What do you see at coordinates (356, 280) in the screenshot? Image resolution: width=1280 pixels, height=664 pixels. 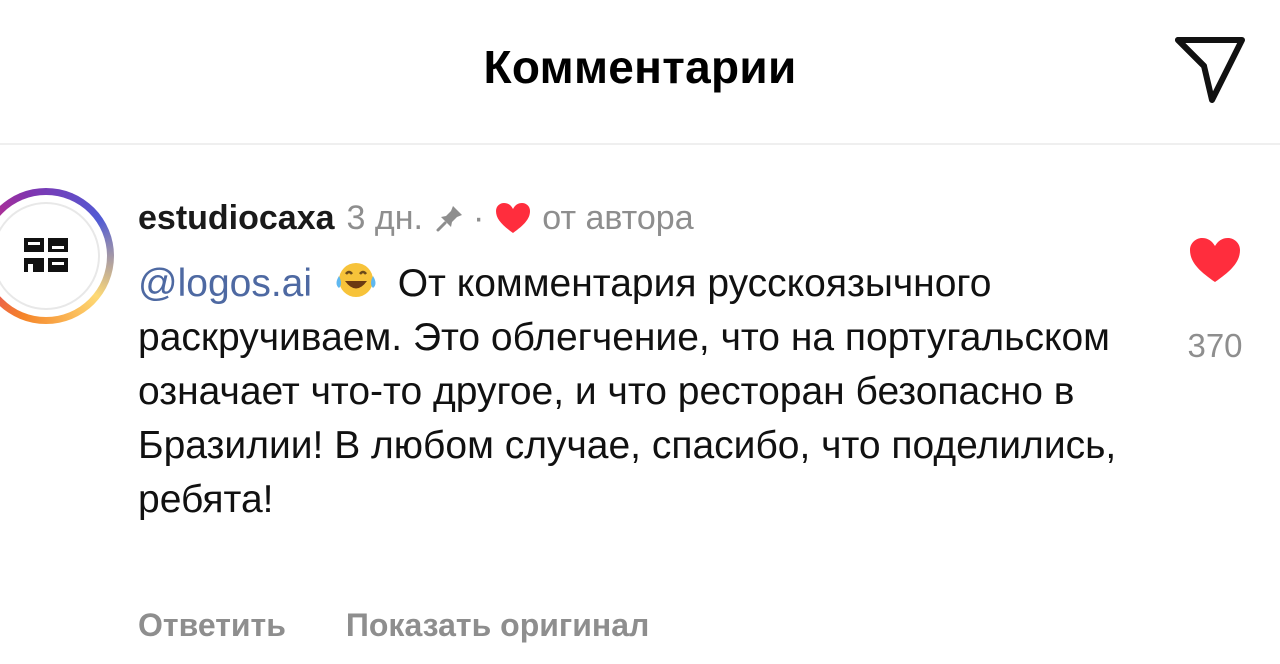 I see `laughing-crying-emoji-icon` at bounding box center [356, 280].